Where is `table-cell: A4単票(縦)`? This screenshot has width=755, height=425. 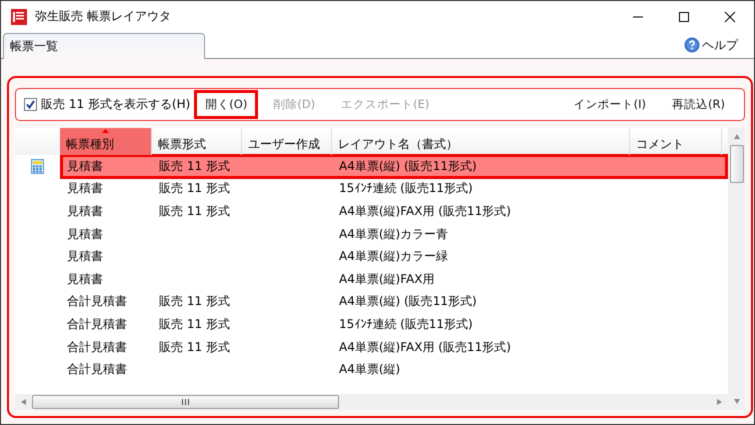
table-cell: A4単票(縦) is located at coordinates (369, 369).